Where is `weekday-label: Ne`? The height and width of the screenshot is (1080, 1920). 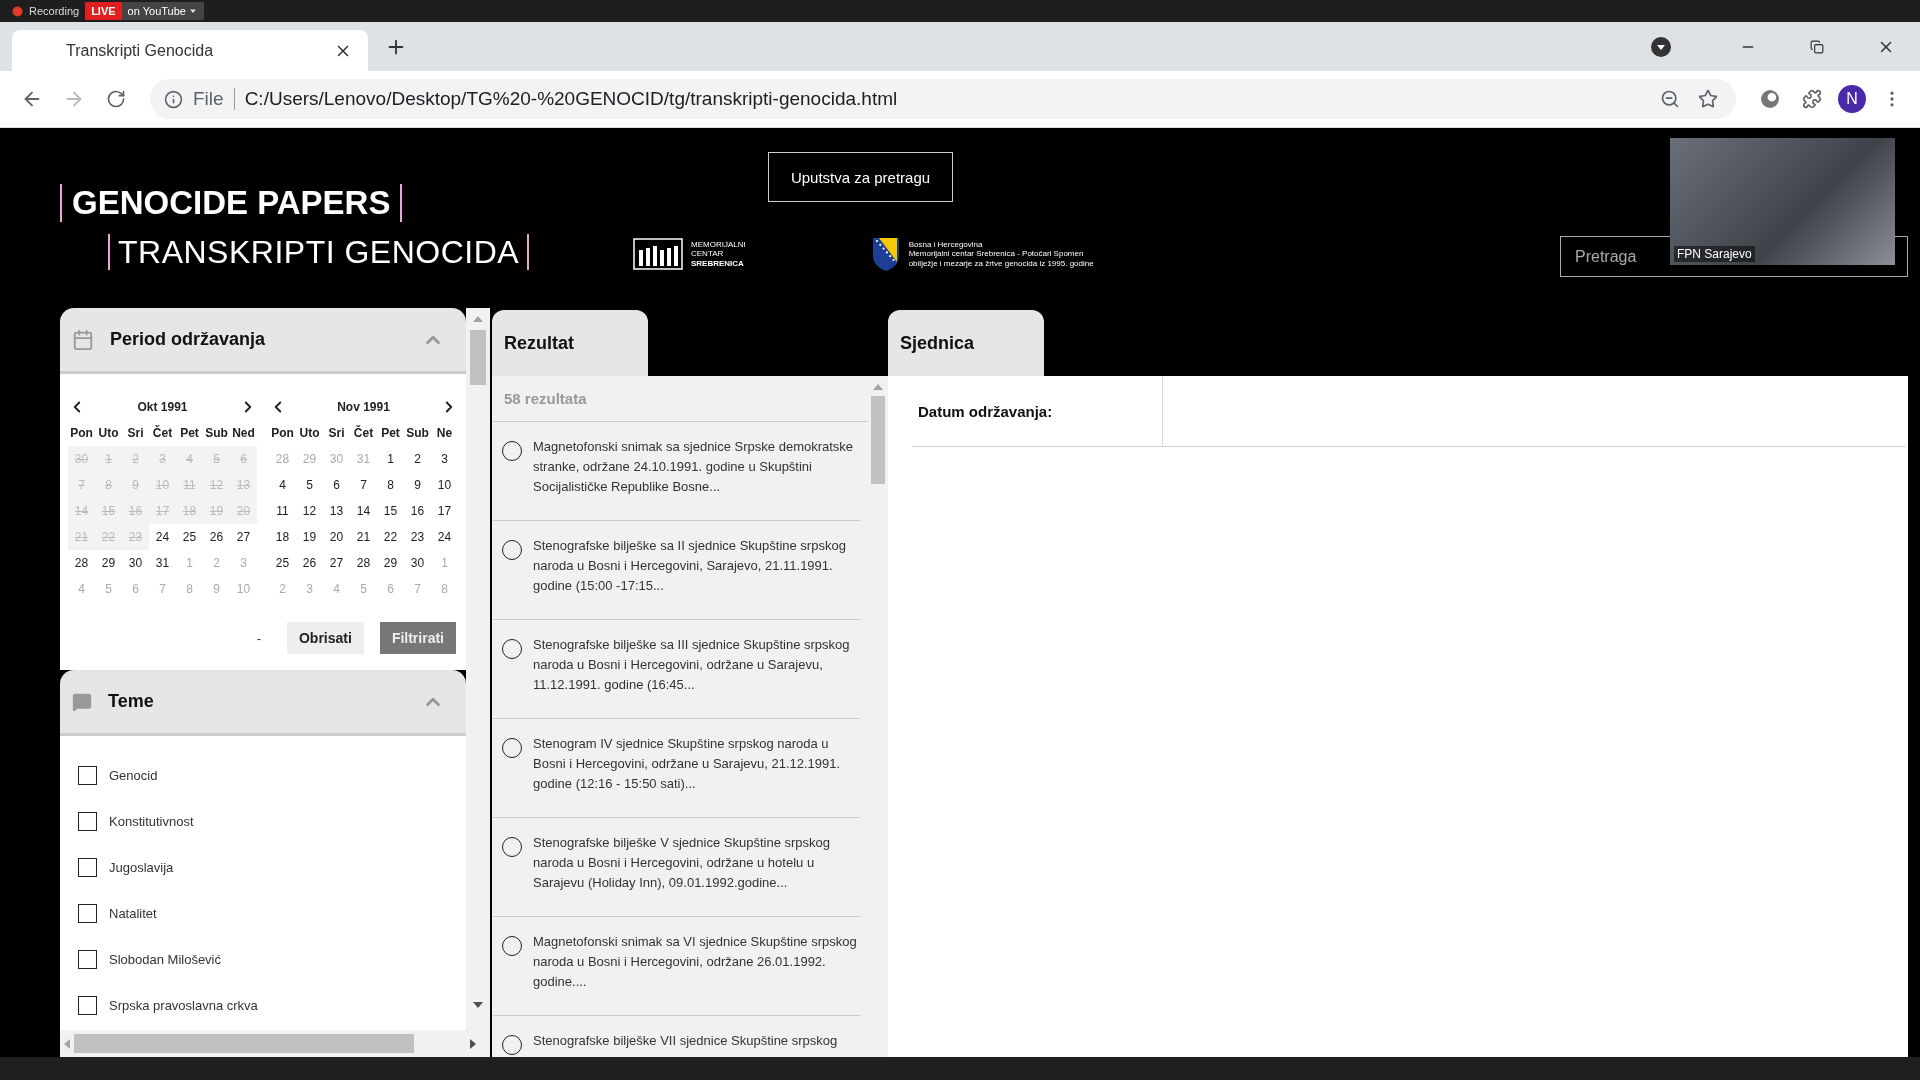 weekday-label: Ne is located at coordinates (444, 433).